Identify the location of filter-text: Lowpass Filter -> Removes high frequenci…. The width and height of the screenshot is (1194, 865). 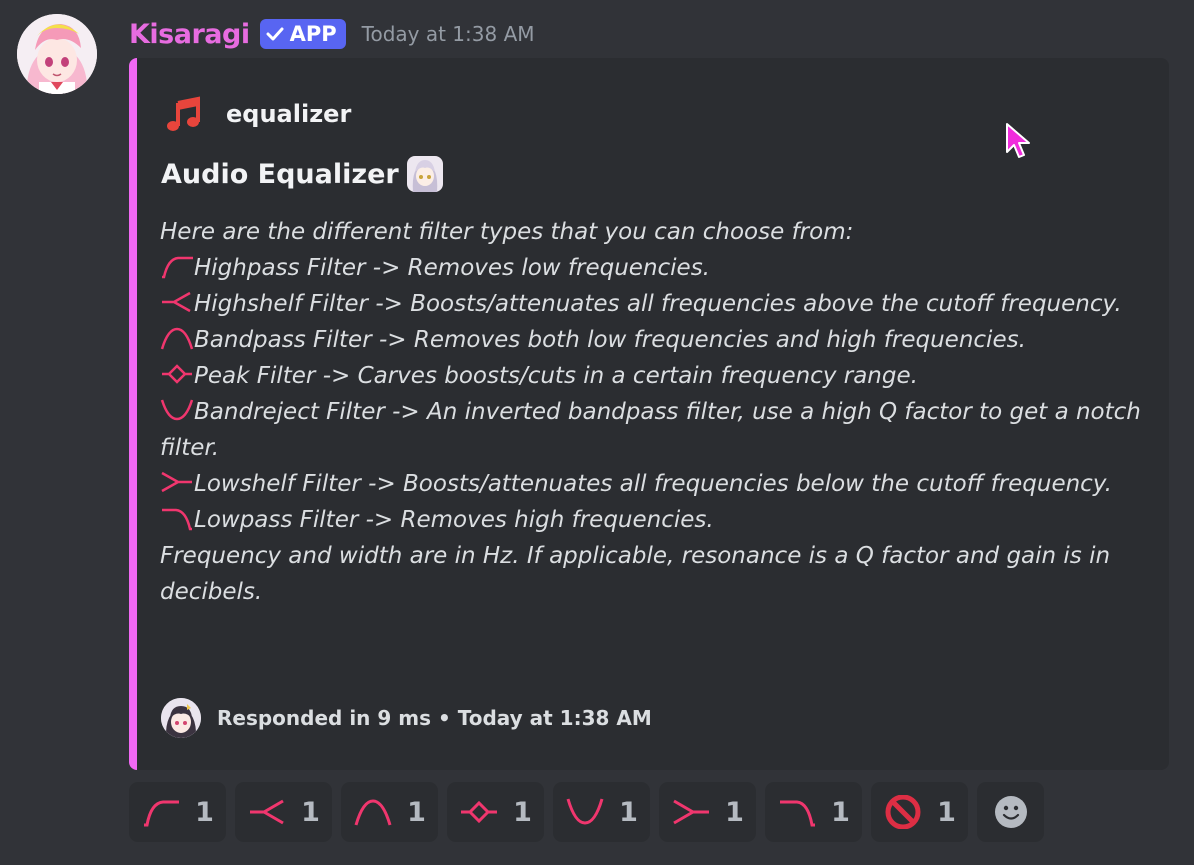
(454, 520).